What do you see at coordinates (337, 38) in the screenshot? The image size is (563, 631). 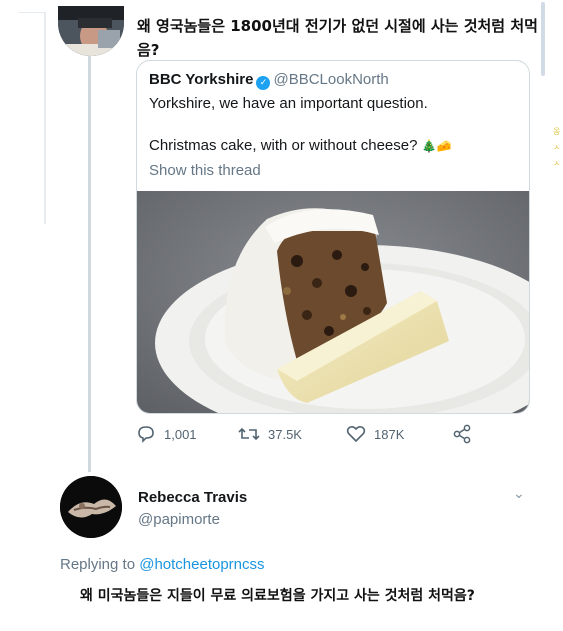 I see `tweet-text: 왜 영국놈들은 1800년대 전기가 없던 시절에 사는 것처럼 처먹음?` at bounding box center [337, 38].